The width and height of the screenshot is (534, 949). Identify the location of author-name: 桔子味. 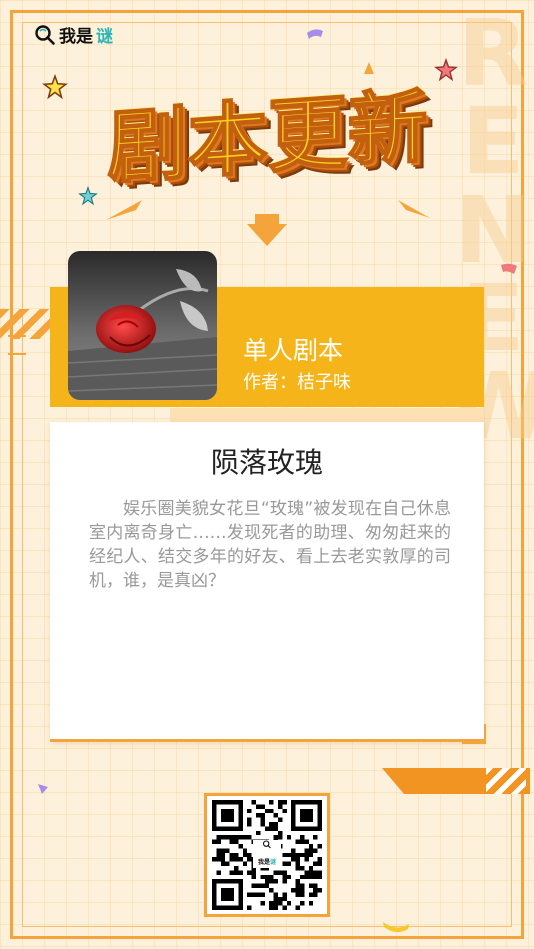
(324, 382).